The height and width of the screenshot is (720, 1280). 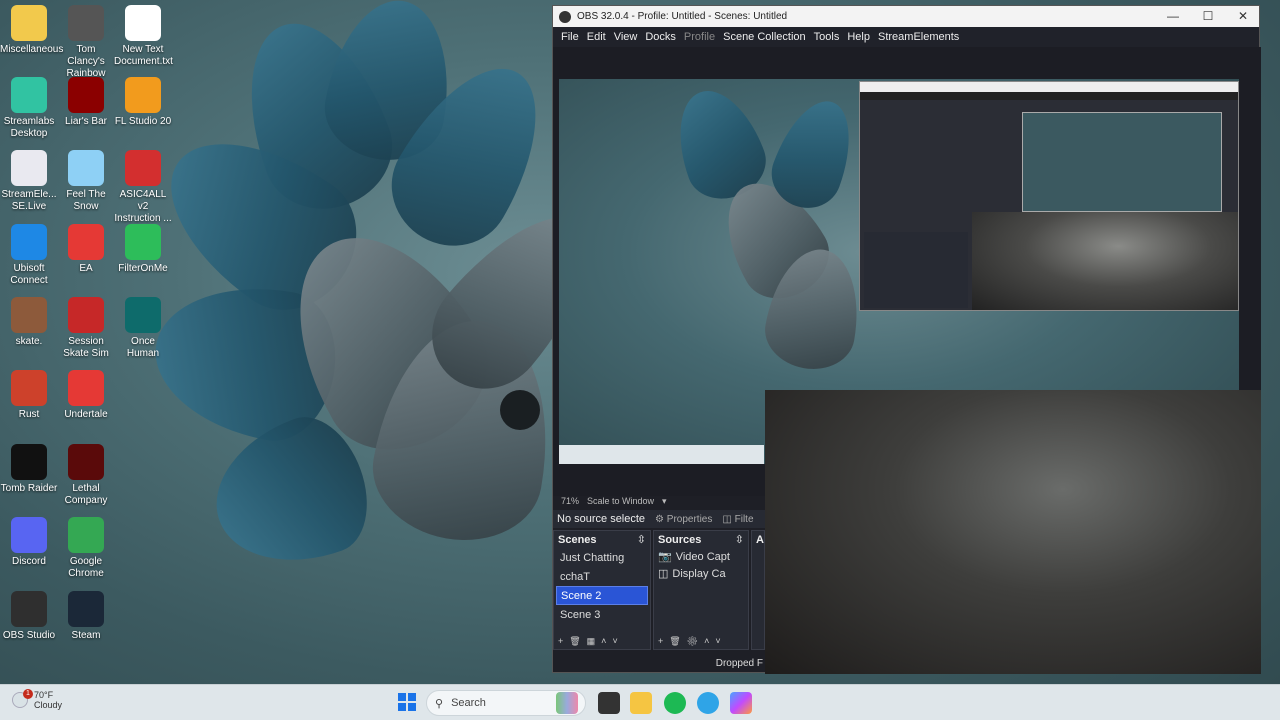 What do you see at coordinates (1049, 196) in the screenshot?
I see `nested-obs-preview` at bounding box center [1049, 196].